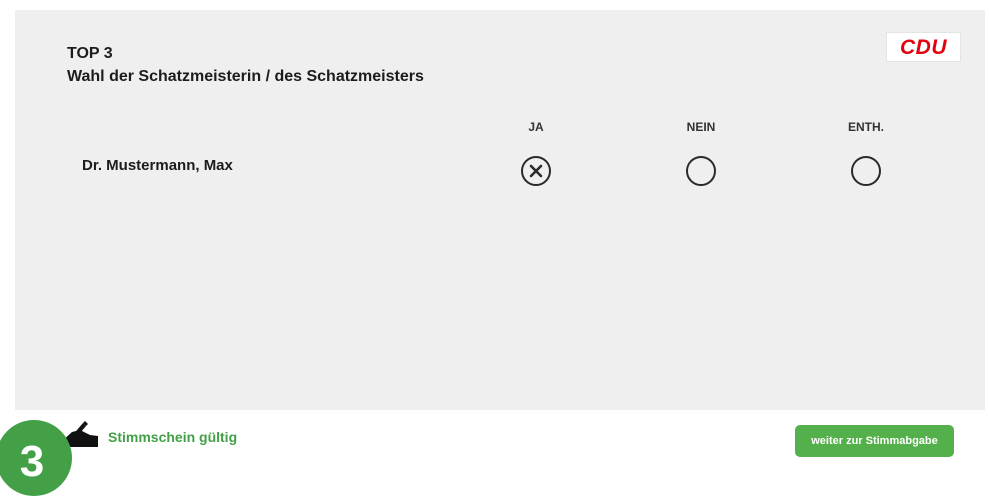 The image size is (989, 496). Describe the element at coordinates (866, 171) in the screenshot. I see `vote-enth-radio` at that location.